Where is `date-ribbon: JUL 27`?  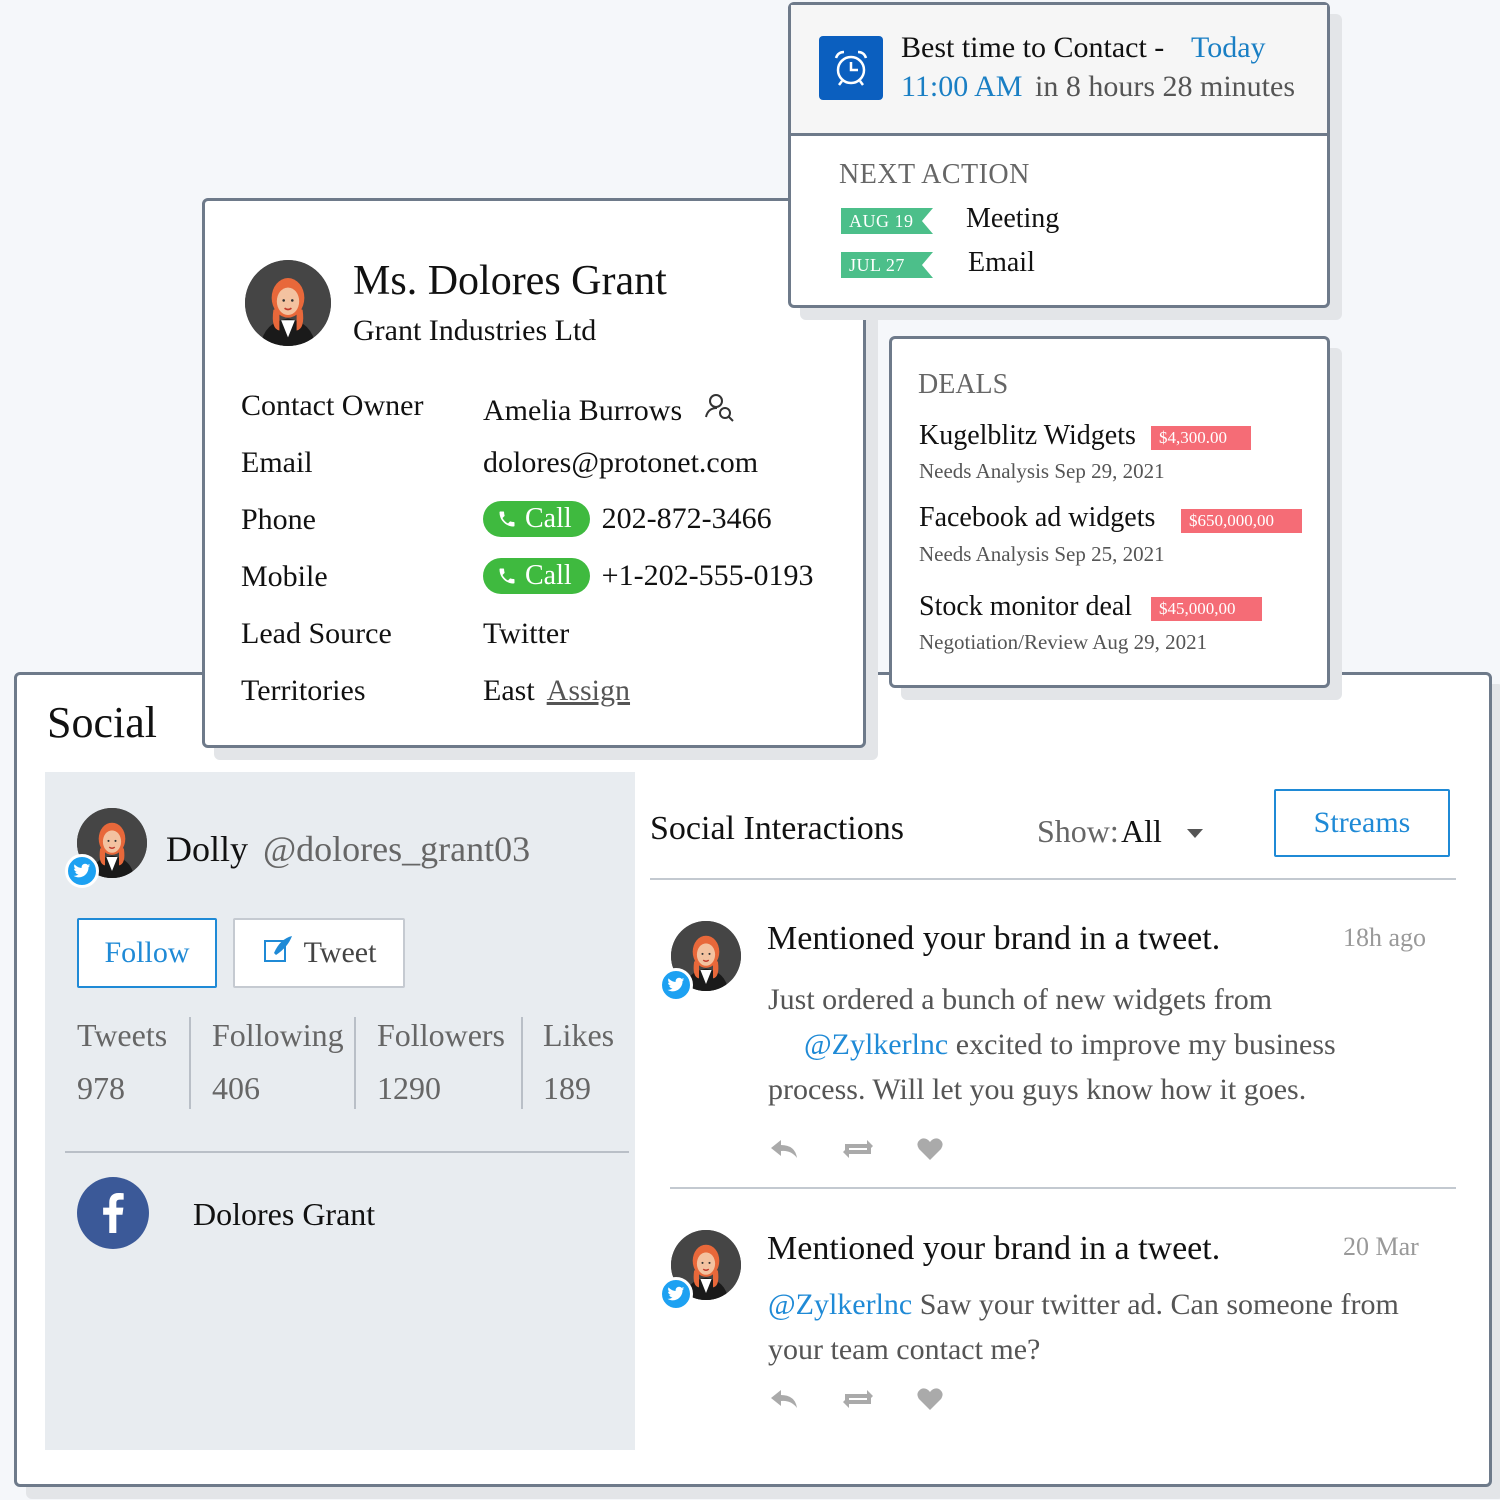 date-ribbon: JUL 27 is located at coordinates (887, 265).